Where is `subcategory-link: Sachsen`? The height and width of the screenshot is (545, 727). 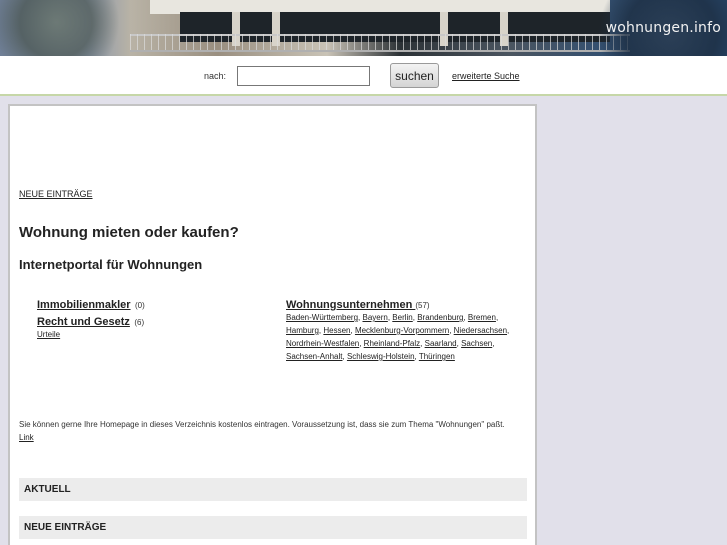
subcategory-link: Sachsen is located at coordinates (476, 343).